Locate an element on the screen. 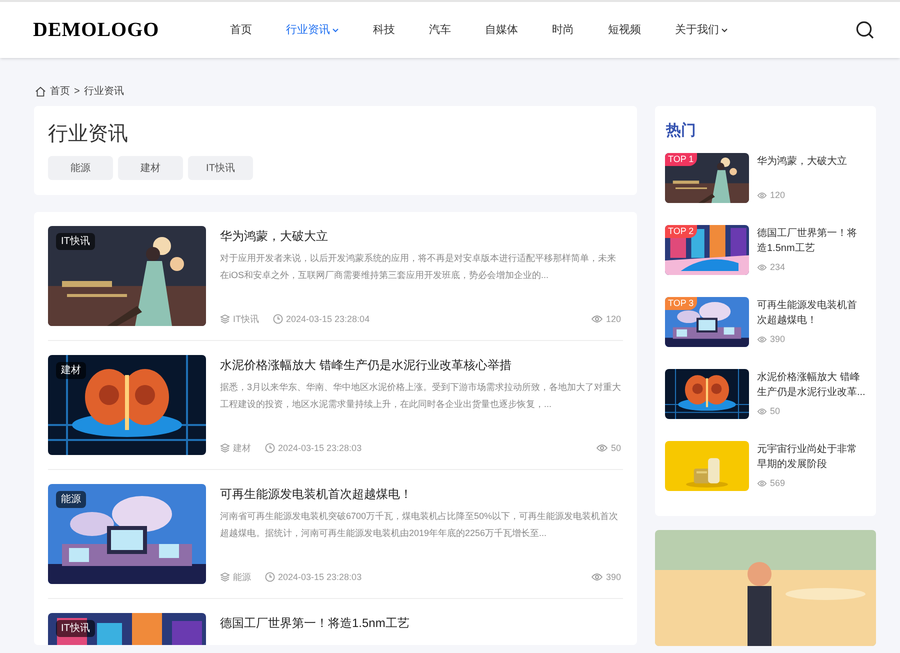 The image size is (900, 653). nav-link: 时尚 is located at coordinates (563, 30).